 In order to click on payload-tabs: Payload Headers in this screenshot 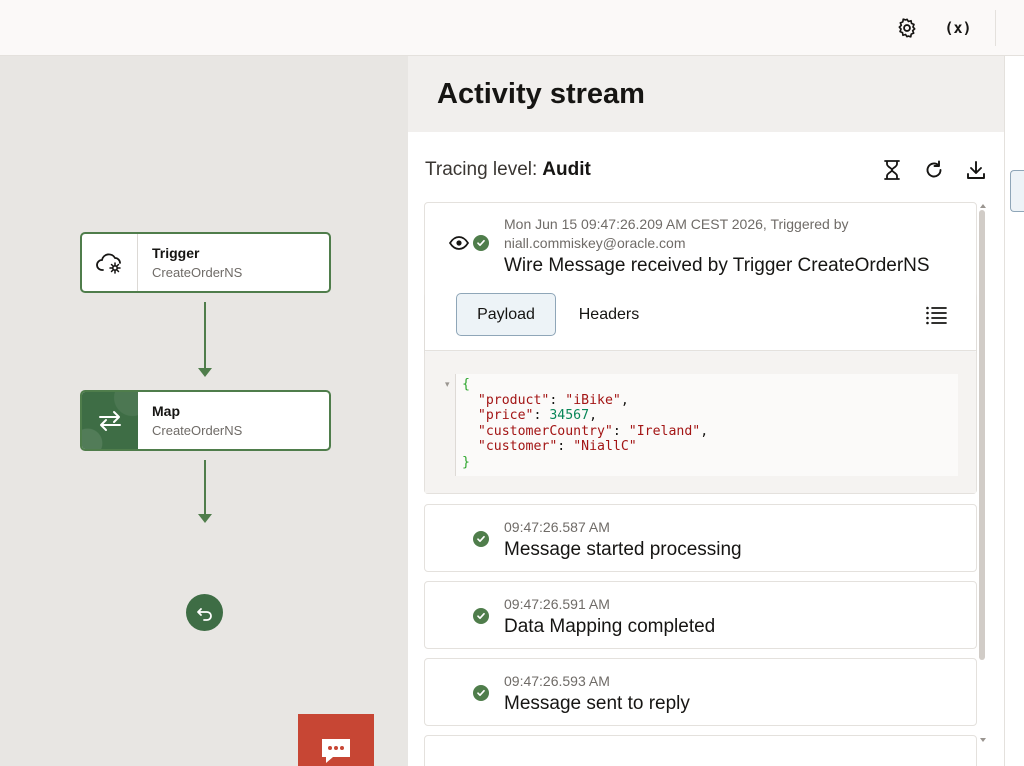, I will do `click(700, 322)`.